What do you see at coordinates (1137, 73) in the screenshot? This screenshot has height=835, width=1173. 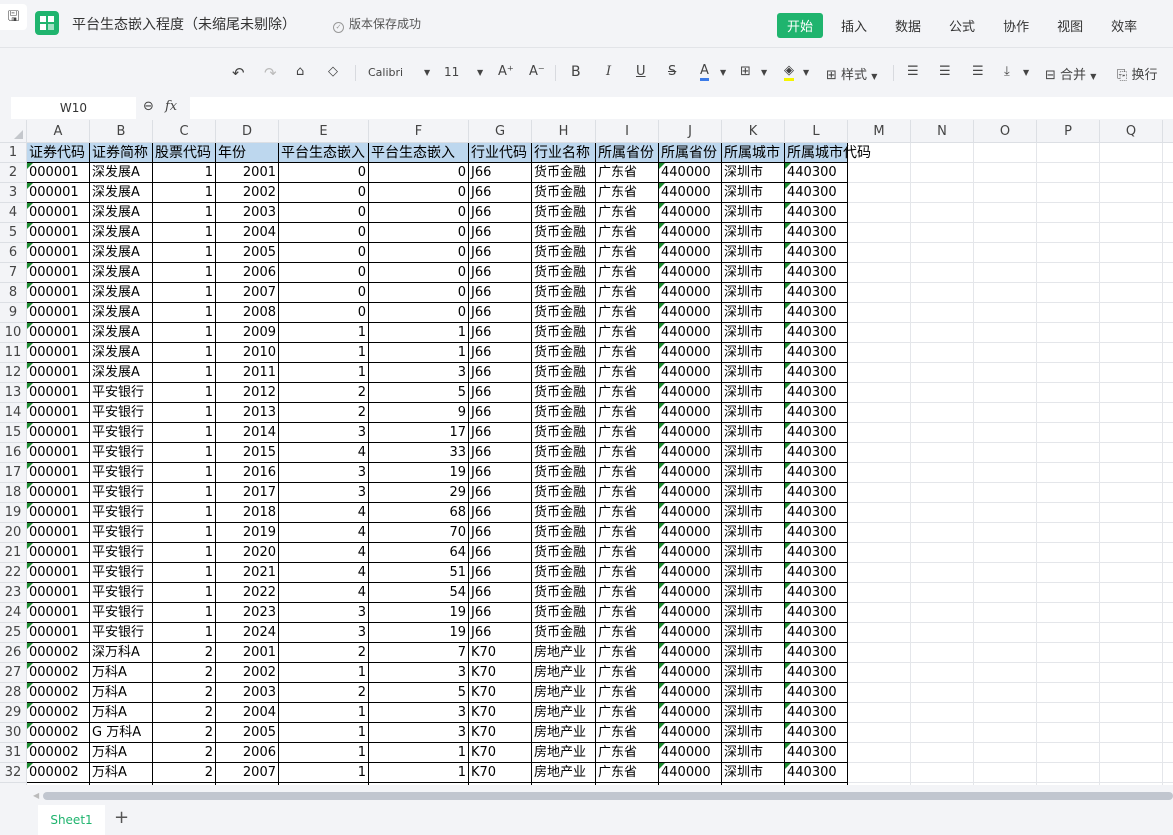 I see `wrap-button: ⎘ 换行` at bounding box center [1137, 73].